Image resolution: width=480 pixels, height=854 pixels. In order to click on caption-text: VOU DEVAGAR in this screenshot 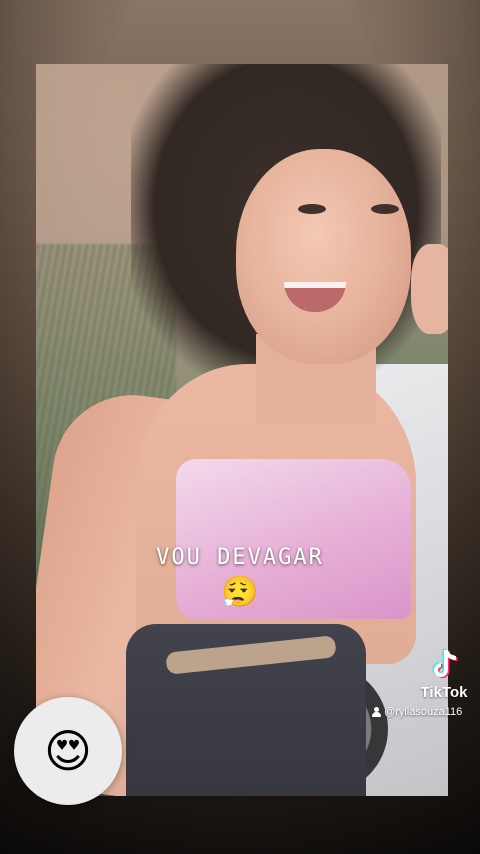, I will do `click(240, 557)`.